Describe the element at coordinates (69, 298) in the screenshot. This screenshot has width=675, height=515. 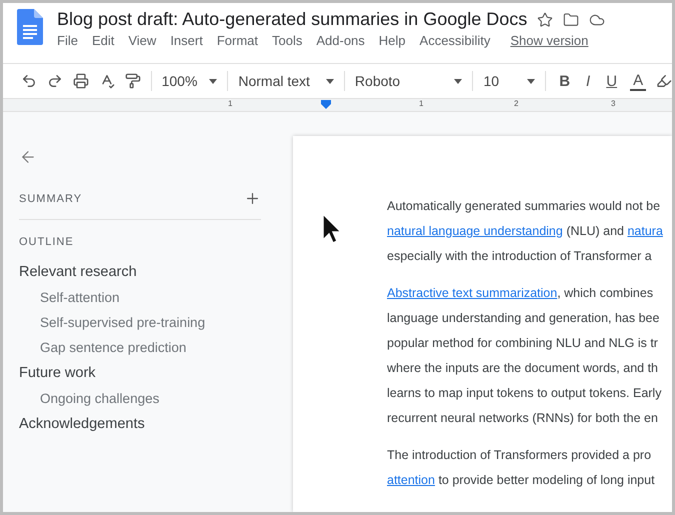
I see `outline-subheading: Self-attention` at that location.